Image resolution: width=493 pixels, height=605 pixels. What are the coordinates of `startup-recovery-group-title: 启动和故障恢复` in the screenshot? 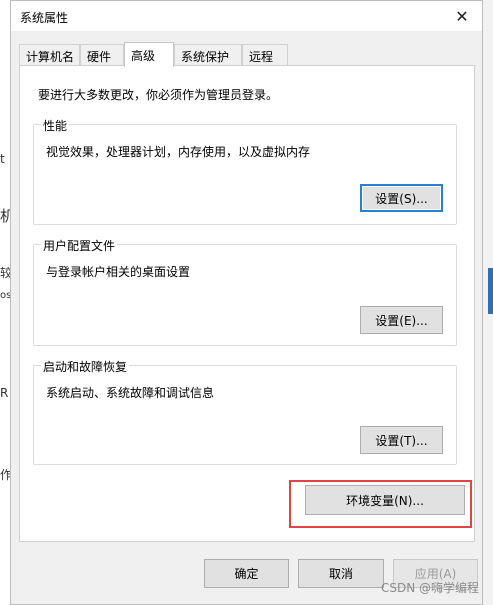 It's located at (85, 366).